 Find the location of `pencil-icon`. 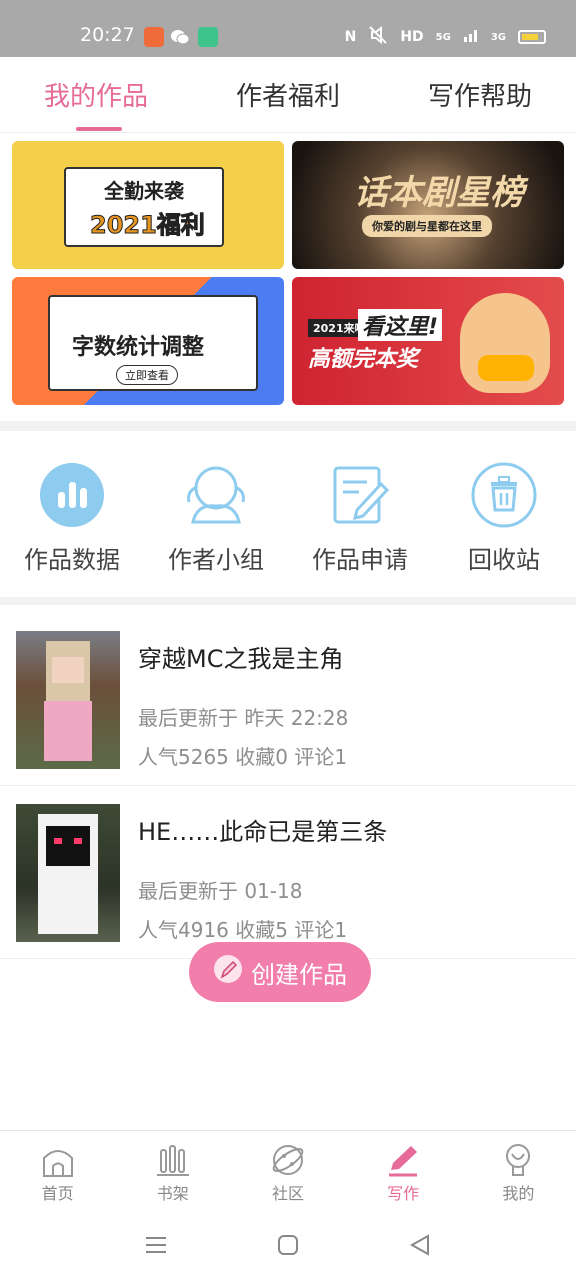

pencil-icon is located at coordinates (228, 972).